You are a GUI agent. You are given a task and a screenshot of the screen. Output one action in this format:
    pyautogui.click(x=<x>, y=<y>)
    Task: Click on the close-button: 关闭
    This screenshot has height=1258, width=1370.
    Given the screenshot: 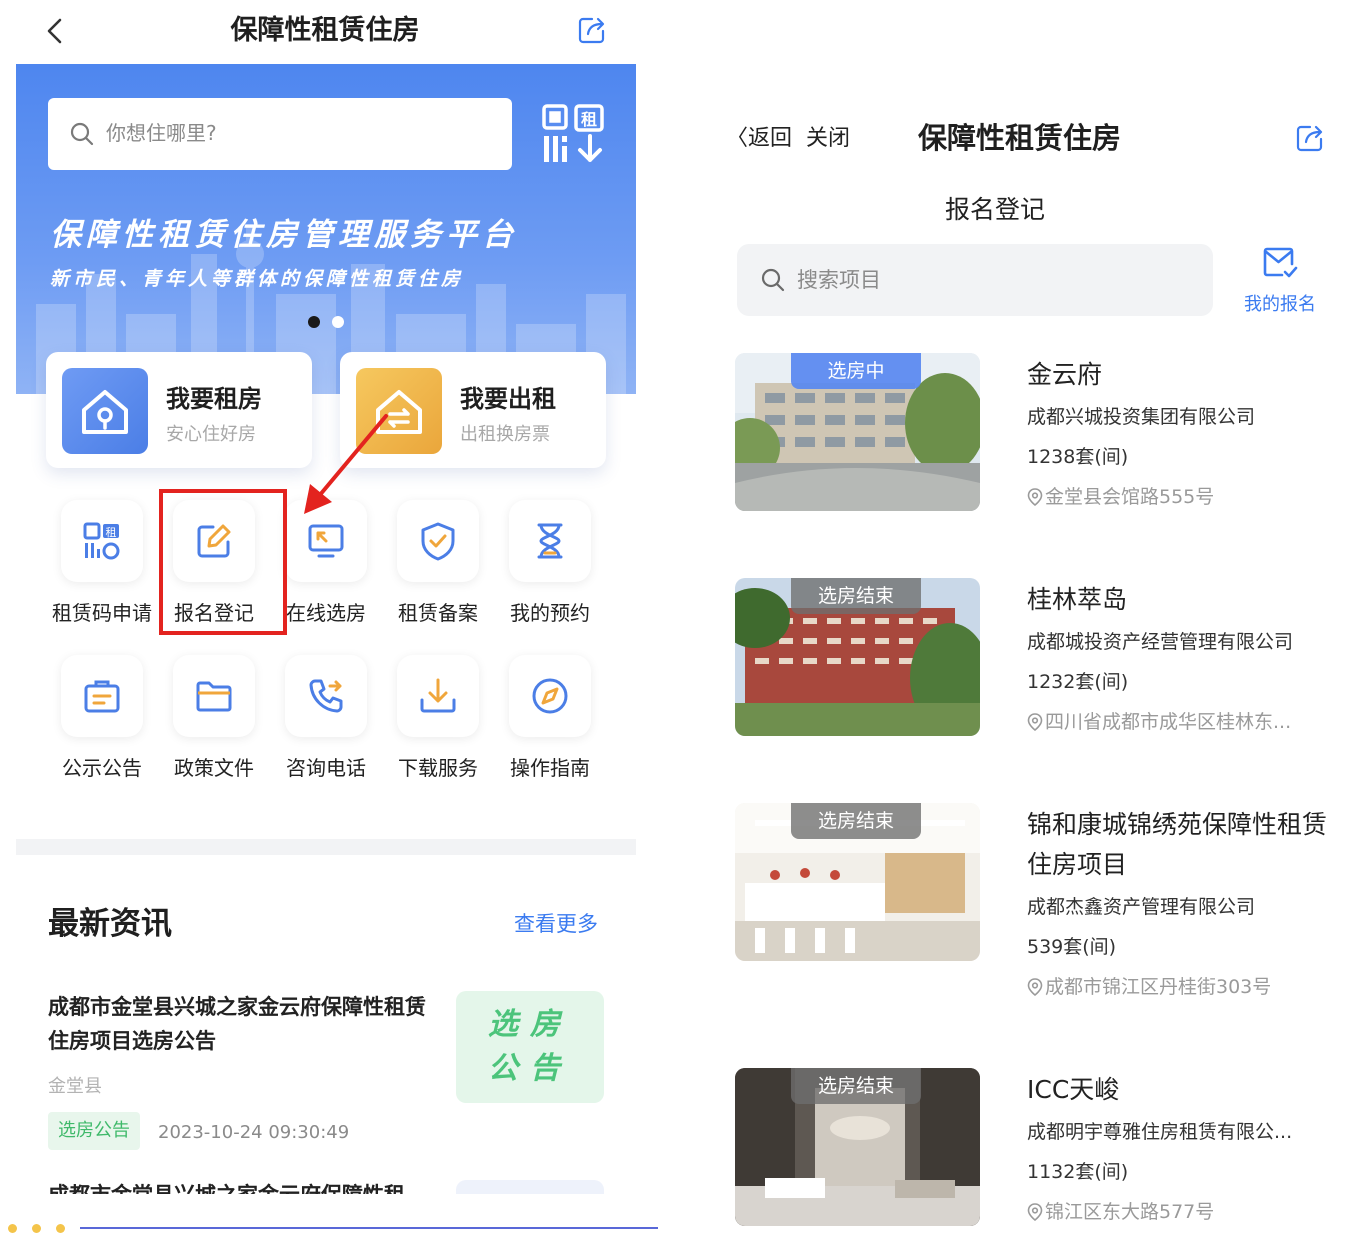 What is the action you would take?
    pyautogui.click(x=828, y=139)
    